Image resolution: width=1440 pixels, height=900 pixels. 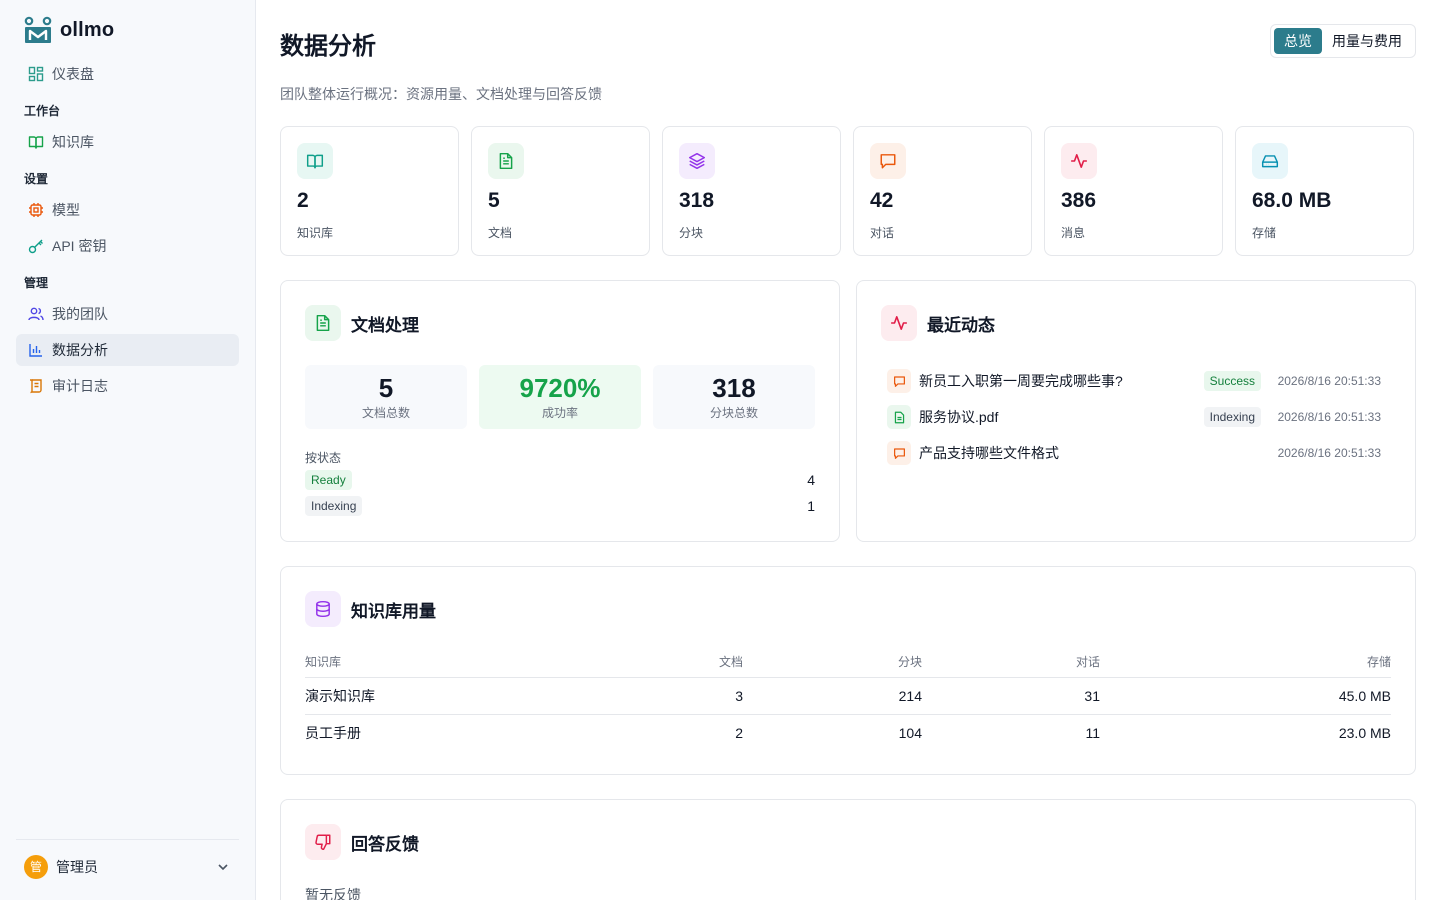 I want to click on book-icon, so click(x=315, y=161).